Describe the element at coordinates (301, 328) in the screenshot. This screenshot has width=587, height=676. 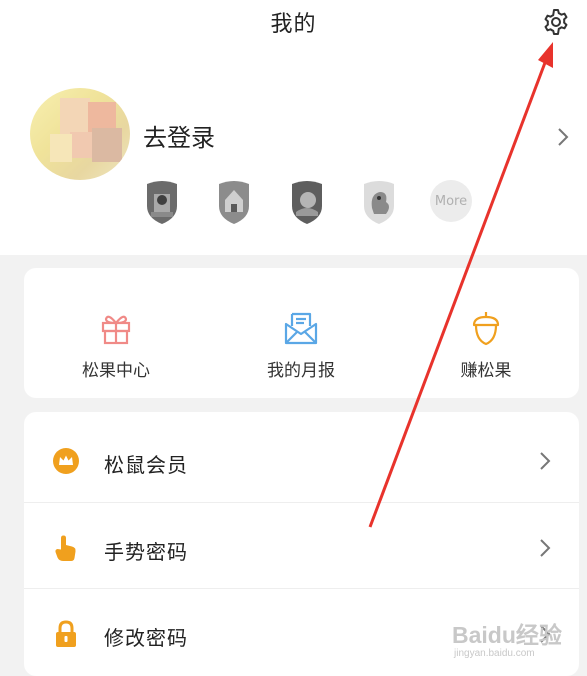
I see `envelope-icon` at that location.